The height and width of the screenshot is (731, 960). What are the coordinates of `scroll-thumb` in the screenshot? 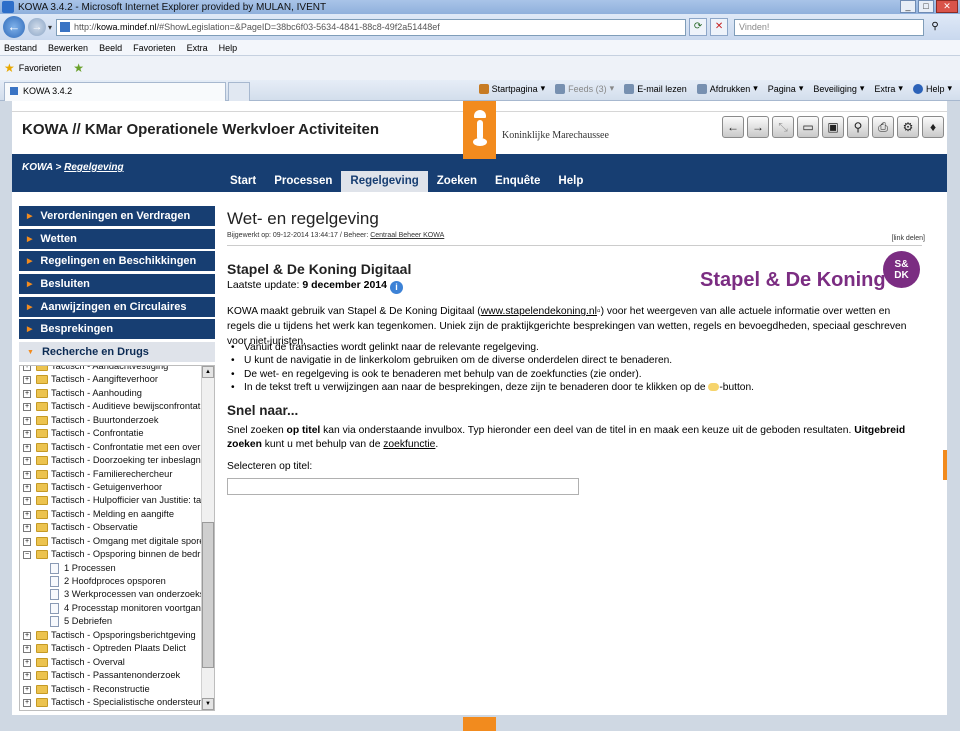 It's located at (208, 595).